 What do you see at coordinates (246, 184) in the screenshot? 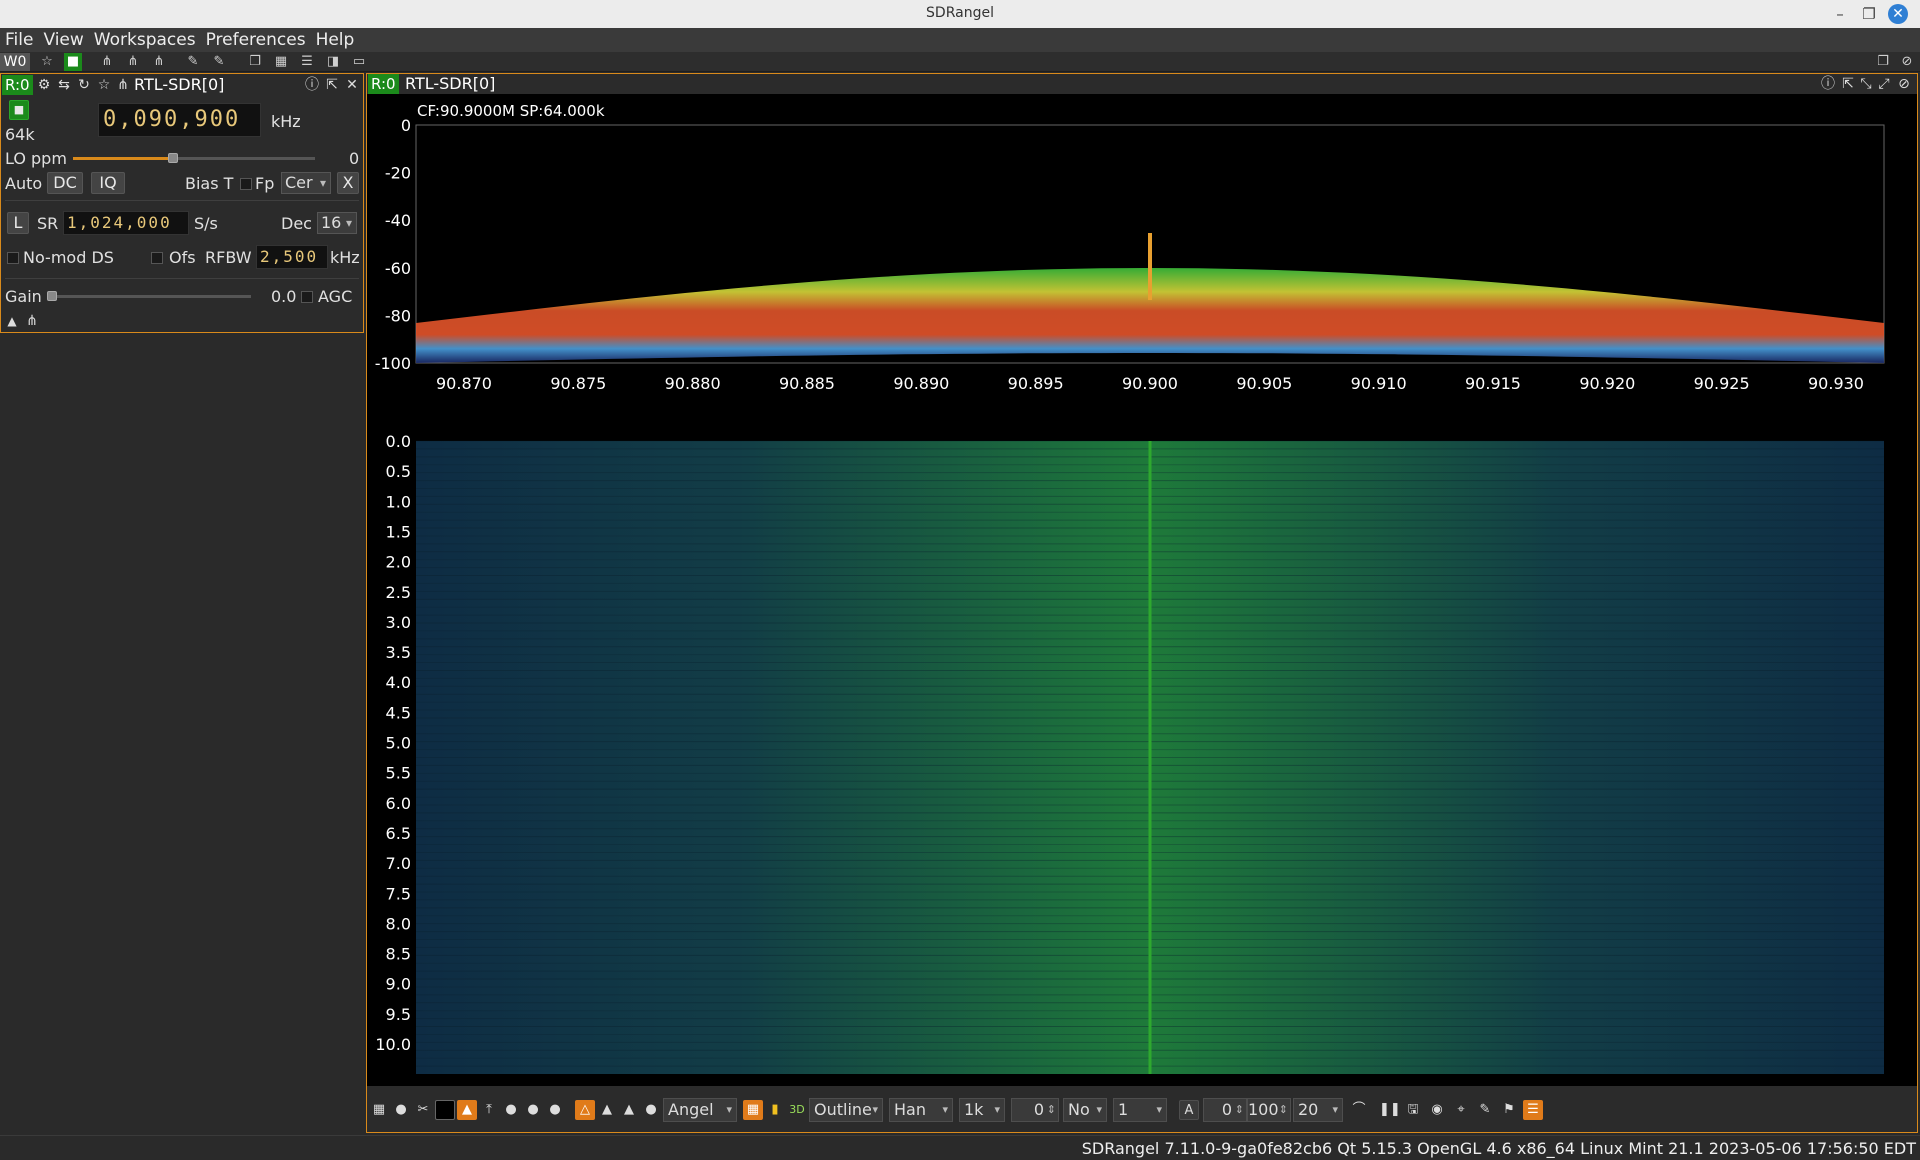
I see `bias-t-checkbox` at bounding box center [246, 184].